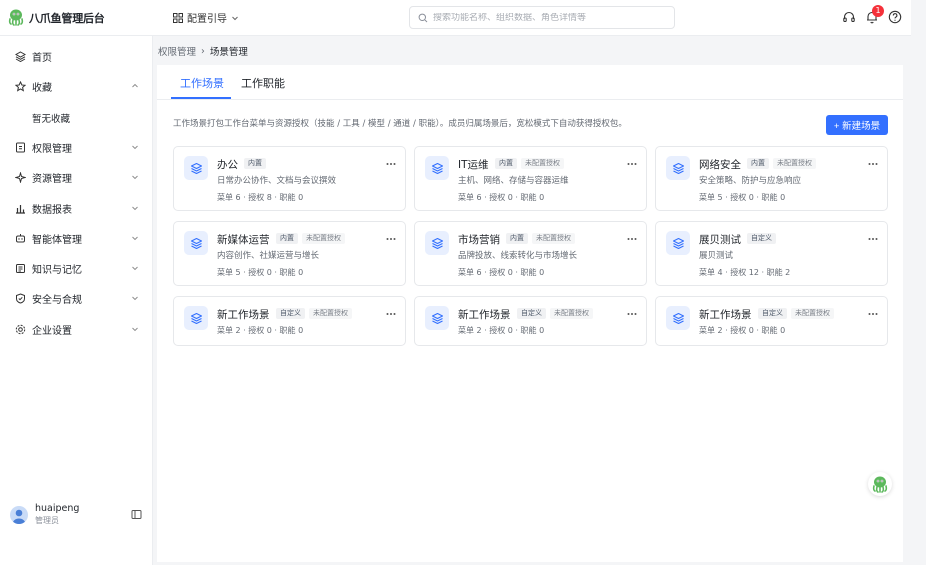 The height and width of the screenshot is (565, 926). What do you see at coordinates (19, 514) in the screenshot?
I see `avatar` at bounding box center [19, 514].